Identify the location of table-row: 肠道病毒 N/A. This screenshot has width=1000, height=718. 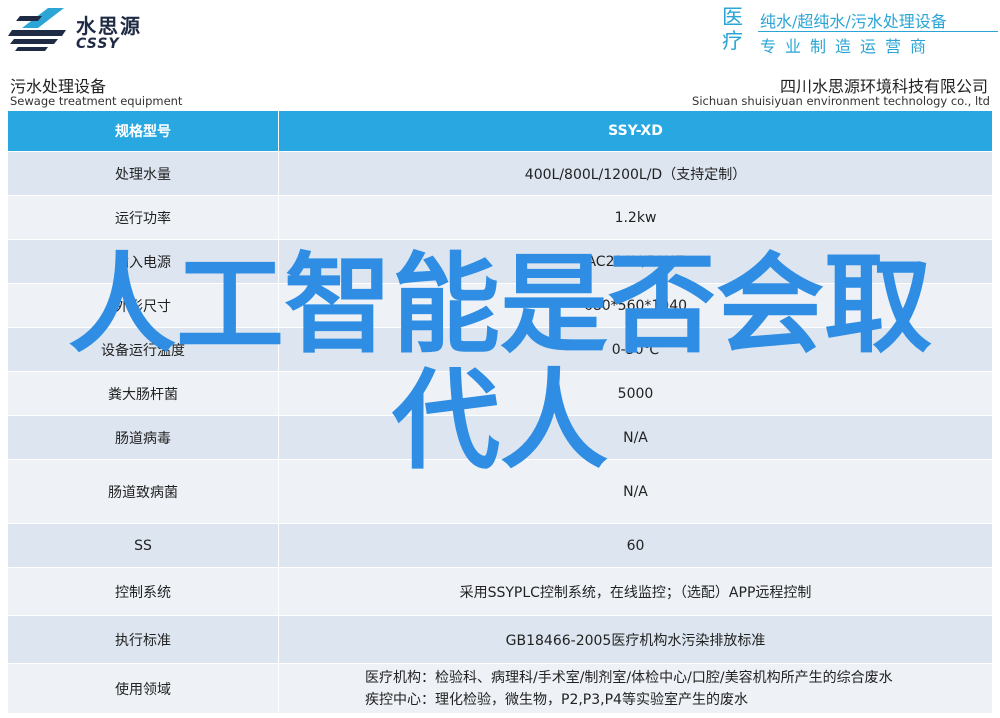
(500, 437).